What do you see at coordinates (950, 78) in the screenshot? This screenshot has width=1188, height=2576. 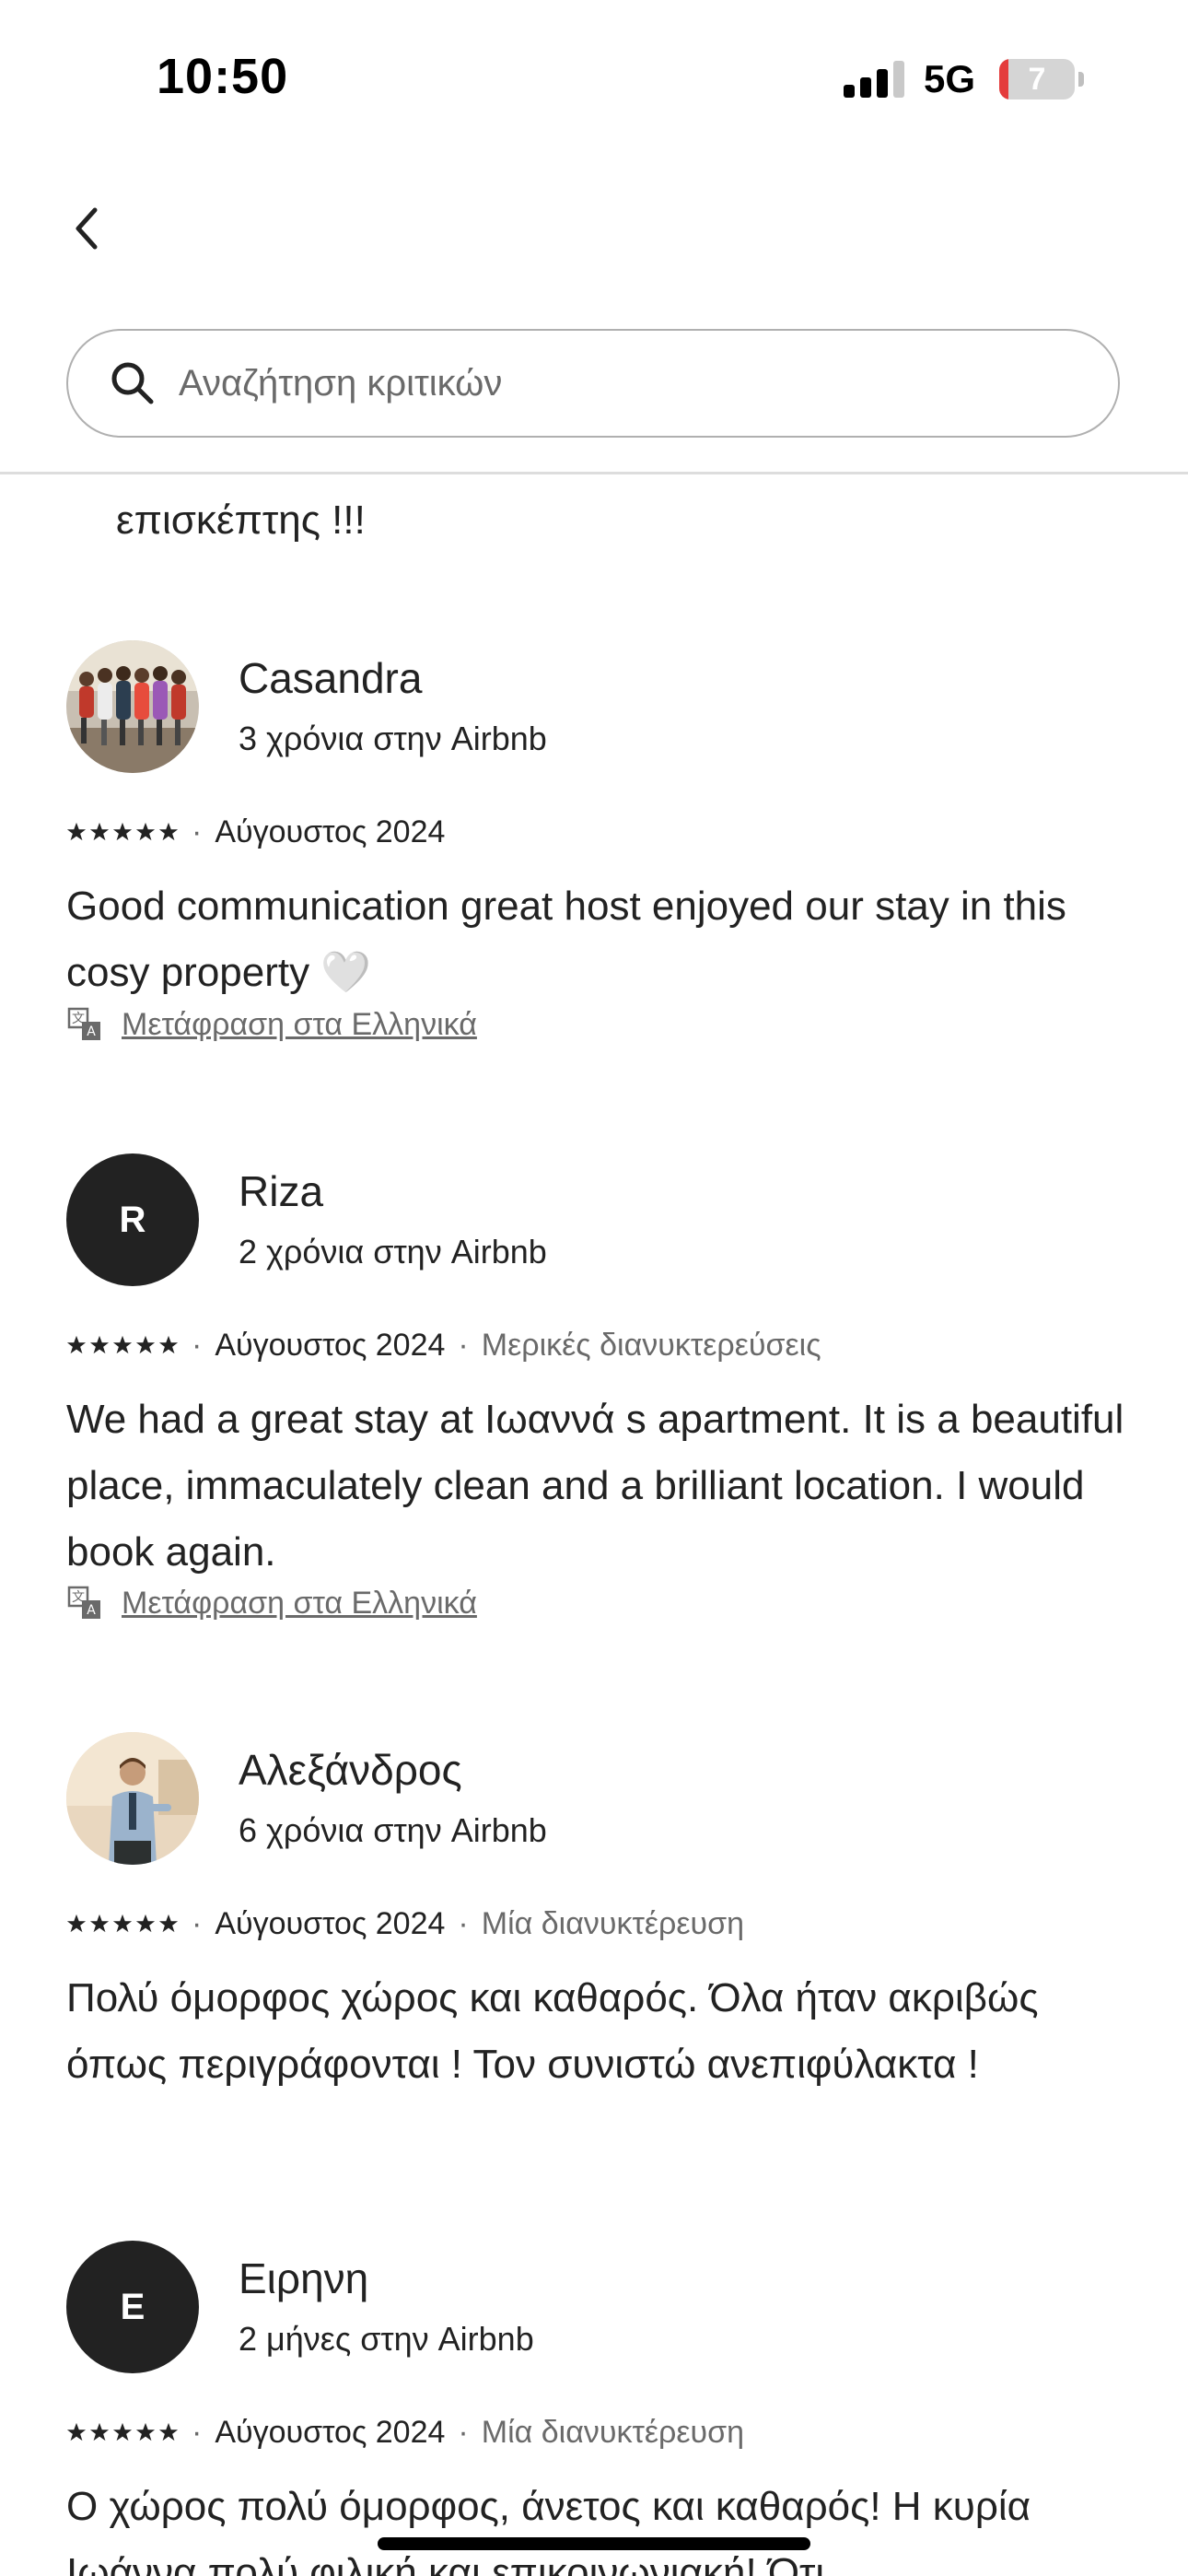 I see `network-type: 5G` at bounding box center [950, 78].